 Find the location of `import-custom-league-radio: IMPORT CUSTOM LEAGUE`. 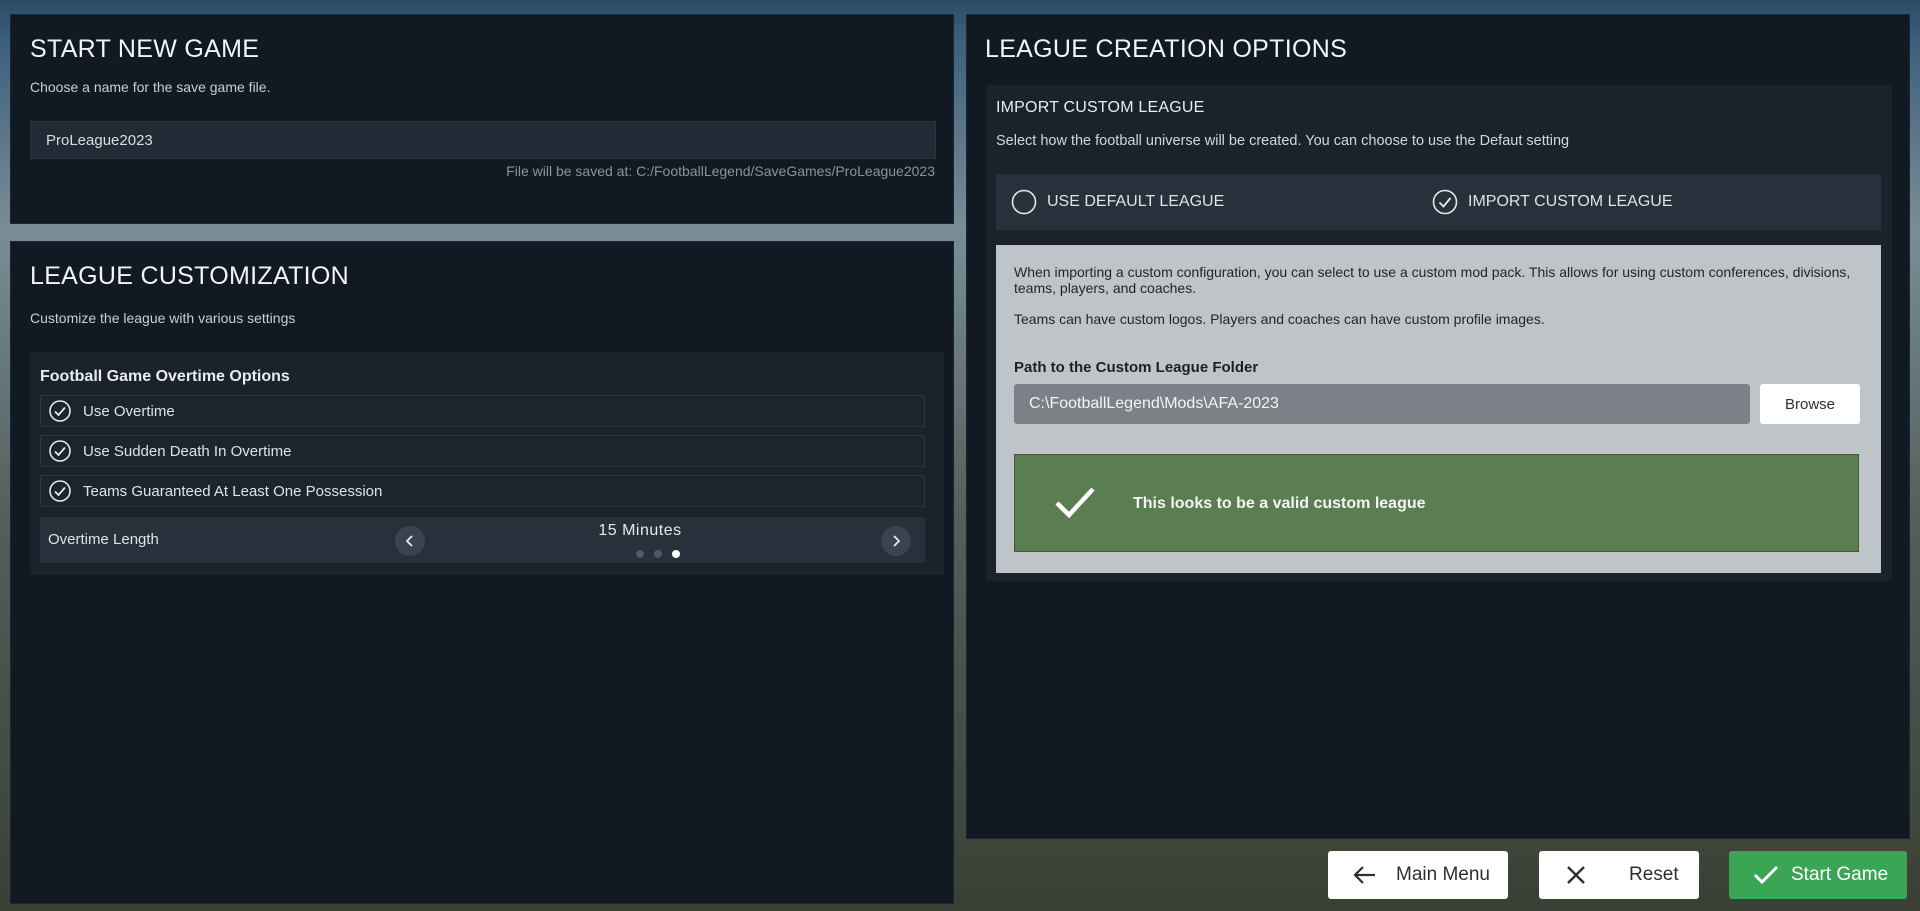

import-custom-league-radio: IMPORT CUSTOM LEAGUE is located at coordinates (1552, 202).